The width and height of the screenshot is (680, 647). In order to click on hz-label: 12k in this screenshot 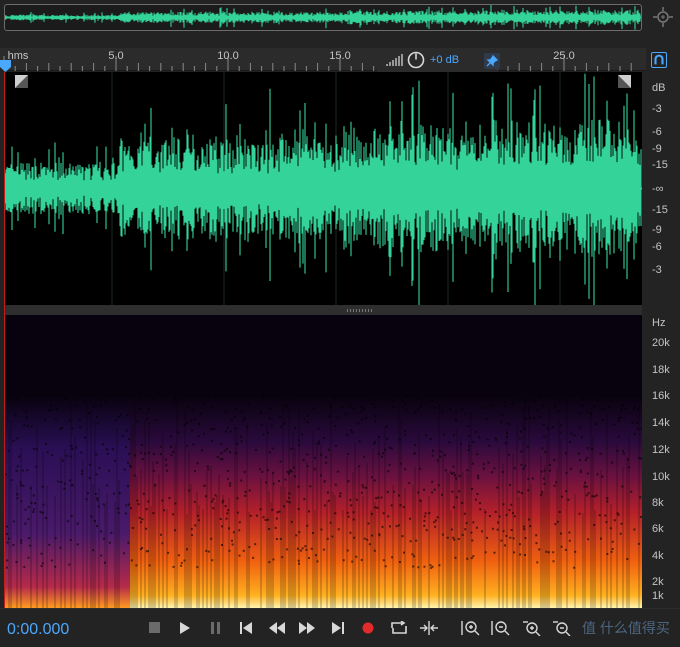, I will do `click(661, 450)`.